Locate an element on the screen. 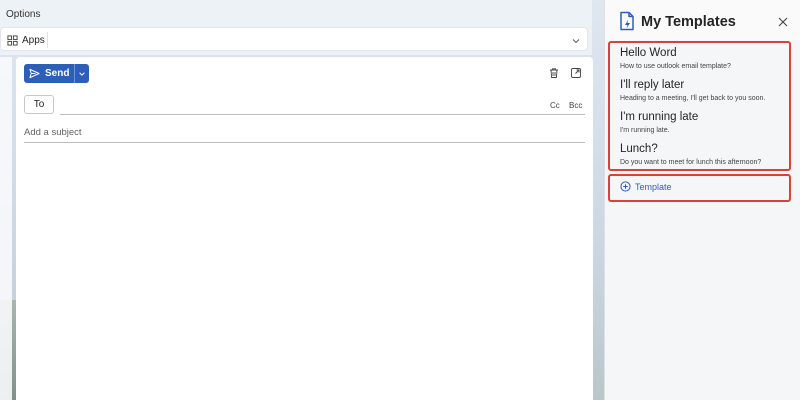  template-name: I'm running late is located at coordinates (659, 117).